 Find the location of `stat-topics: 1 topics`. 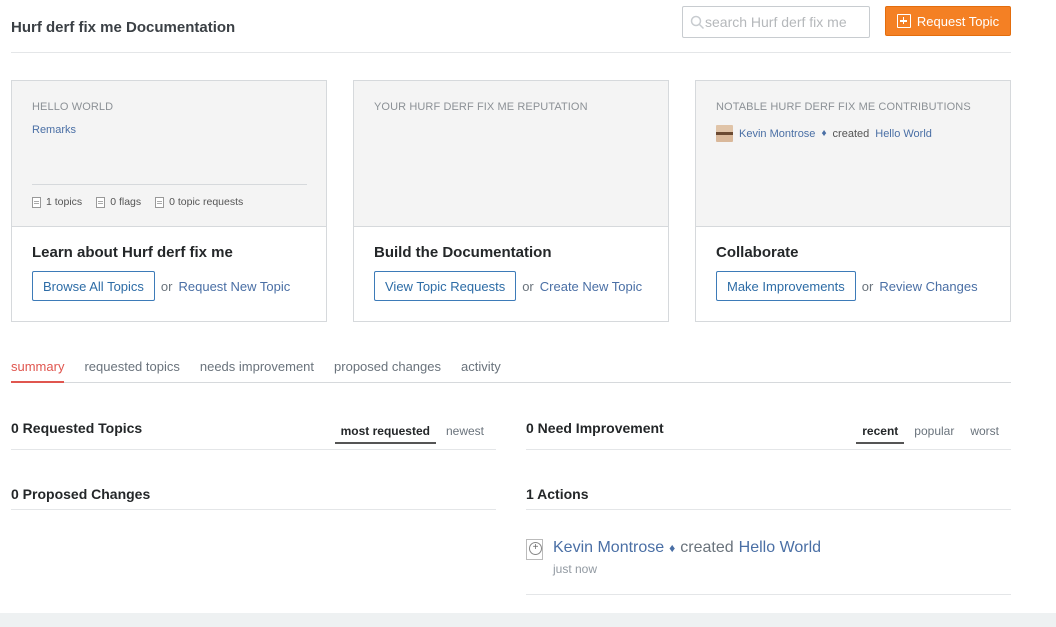

stat-topics: 1 topics is located at coordinates (57, 202).